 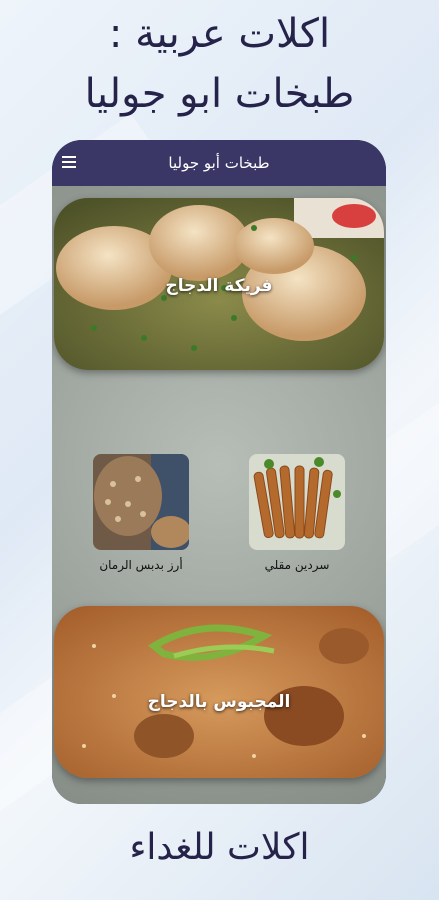 I want to click on recipe-label-fried-sardine: سردين مقلي, so click(x=297, y=565).